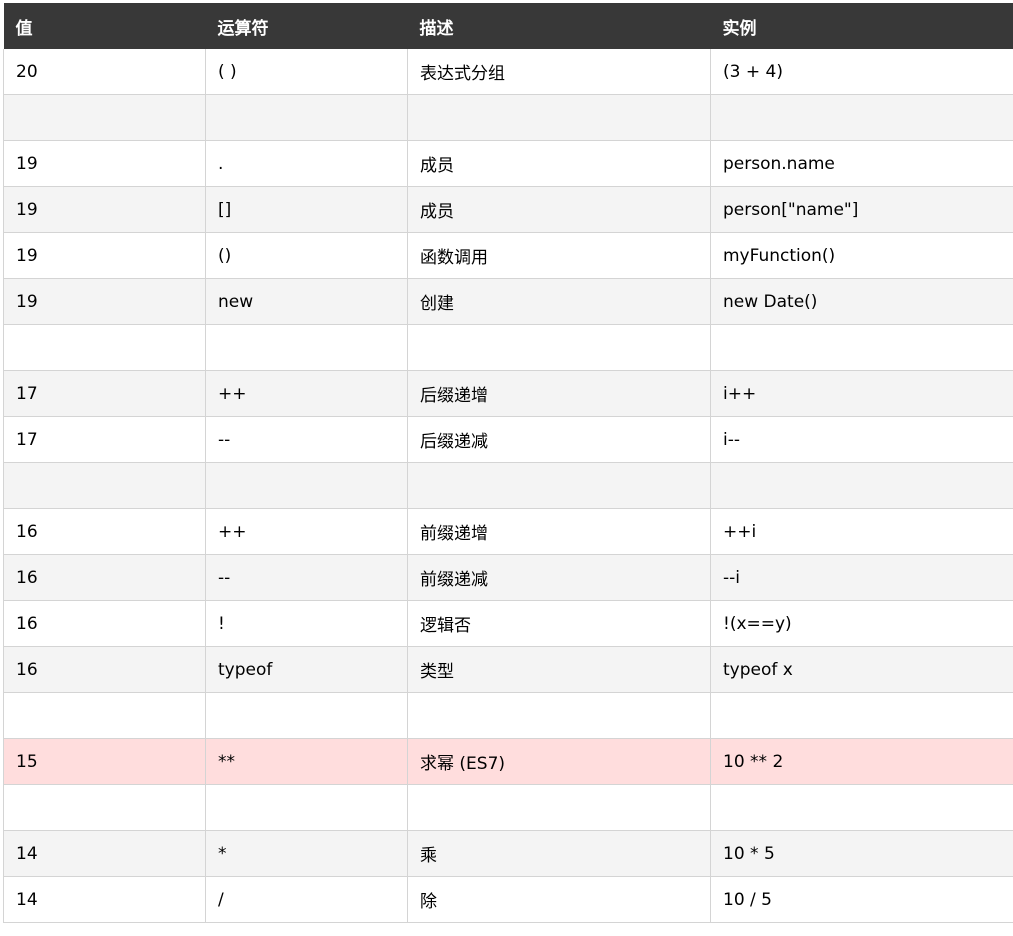 This screenshot has height=936, width=1013. Describe the element at coordinates (559, 577) in the screenshot. I see `cell-description: 前缀递减` at that location.